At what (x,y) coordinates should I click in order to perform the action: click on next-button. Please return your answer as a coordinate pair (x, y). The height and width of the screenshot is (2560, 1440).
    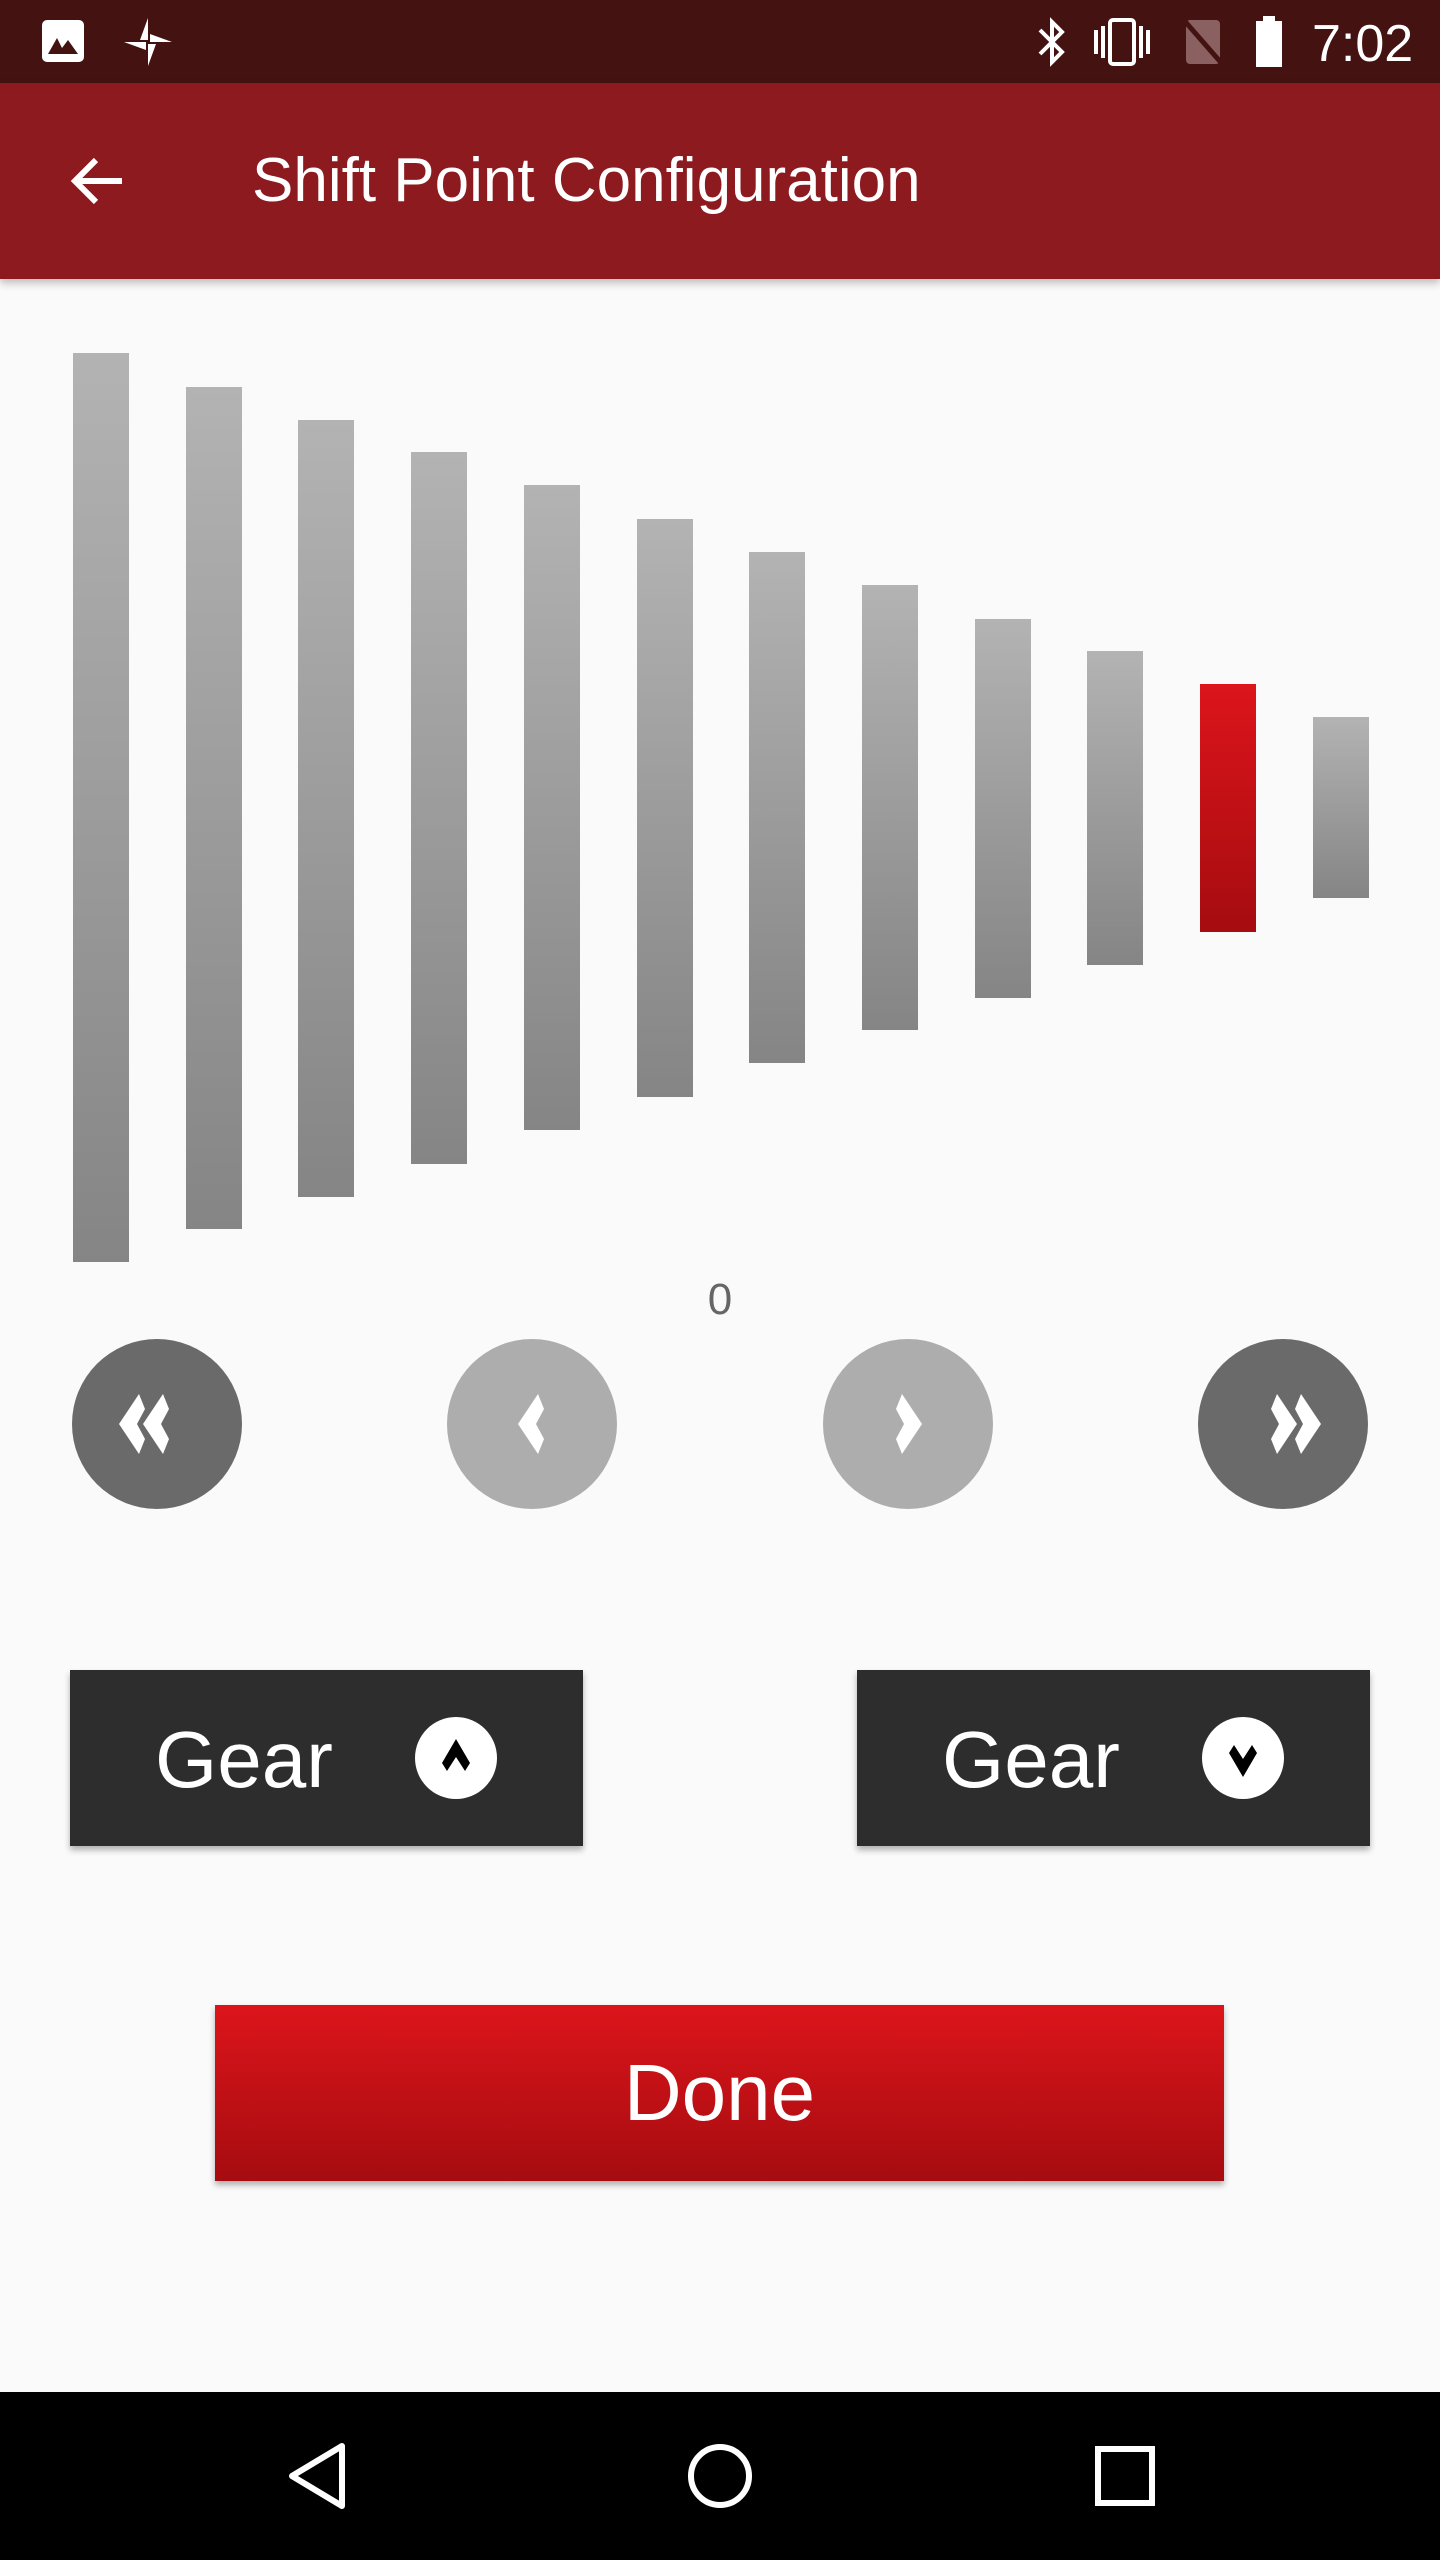
    Looking at the image, I should click on (908, 1424).